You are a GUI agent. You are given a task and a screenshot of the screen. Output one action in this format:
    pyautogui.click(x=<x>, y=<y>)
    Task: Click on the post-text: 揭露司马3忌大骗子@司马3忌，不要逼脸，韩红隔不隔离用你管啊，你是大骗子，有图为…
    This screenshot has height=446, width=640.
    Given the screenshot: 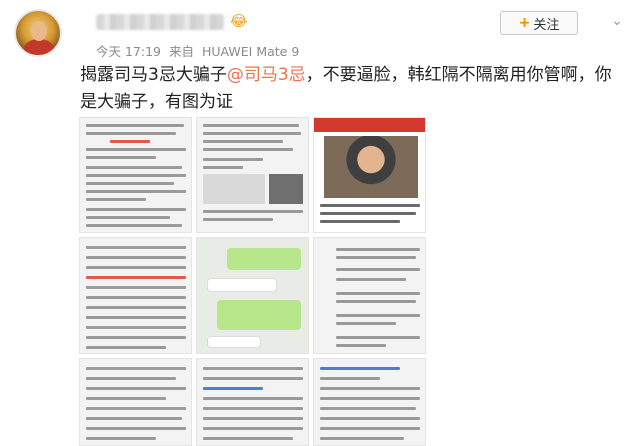 What is the action you would take?
    pyautogui.click(x=352, y=89)
    